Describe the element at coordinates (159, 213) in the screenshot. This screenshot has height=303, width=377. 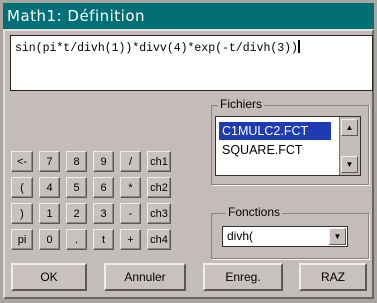
I see `key-ch3: ch3` at that location.